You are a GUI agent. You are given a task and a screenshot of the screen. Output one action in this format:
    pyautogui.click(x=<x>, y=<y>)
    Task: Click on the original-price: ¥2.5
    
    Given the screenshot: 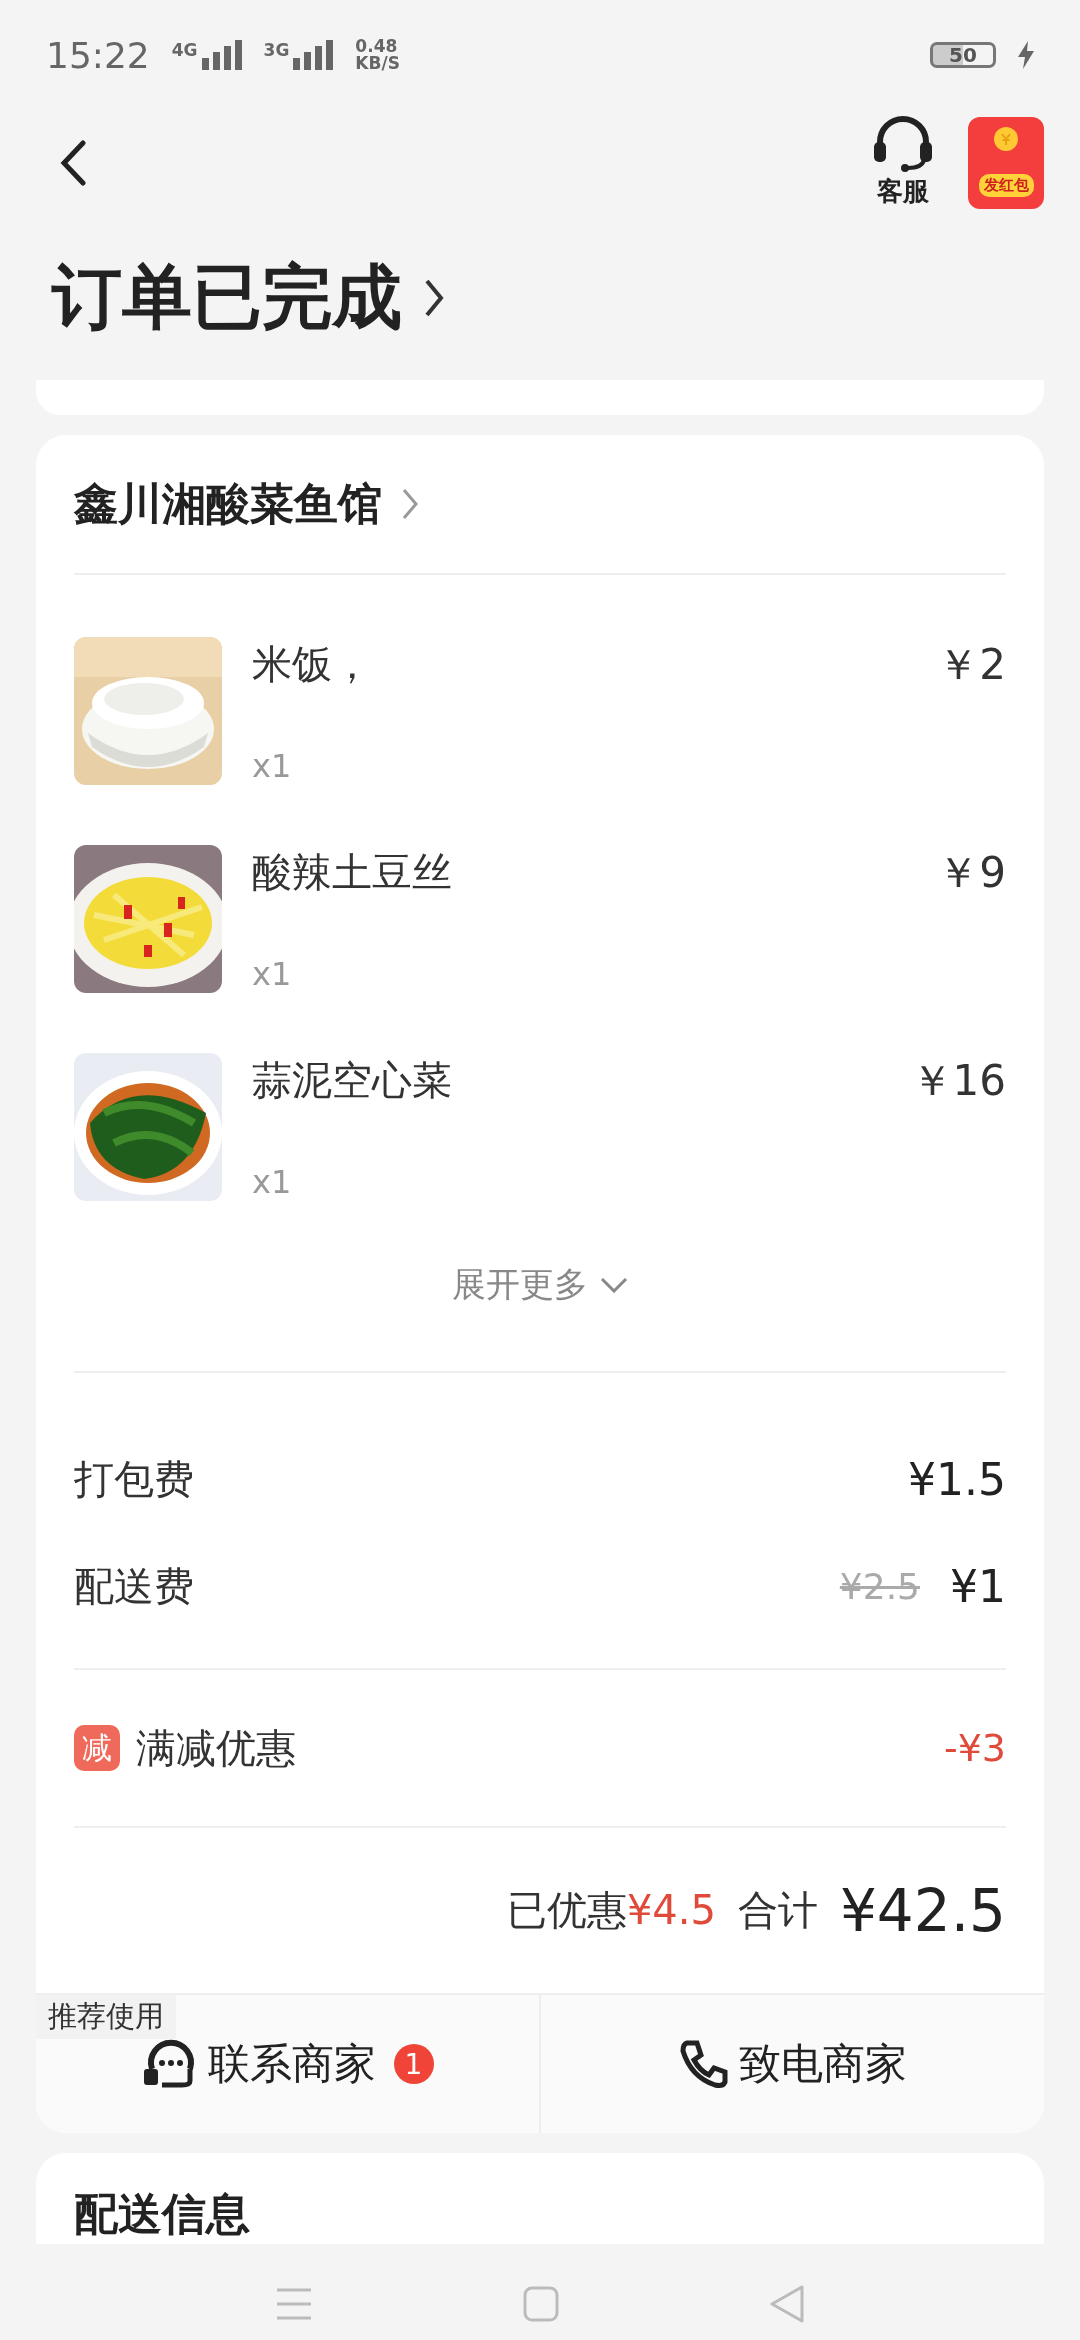 What is the action you would take?
    pyautogui.click(x=879, y=1586)
    